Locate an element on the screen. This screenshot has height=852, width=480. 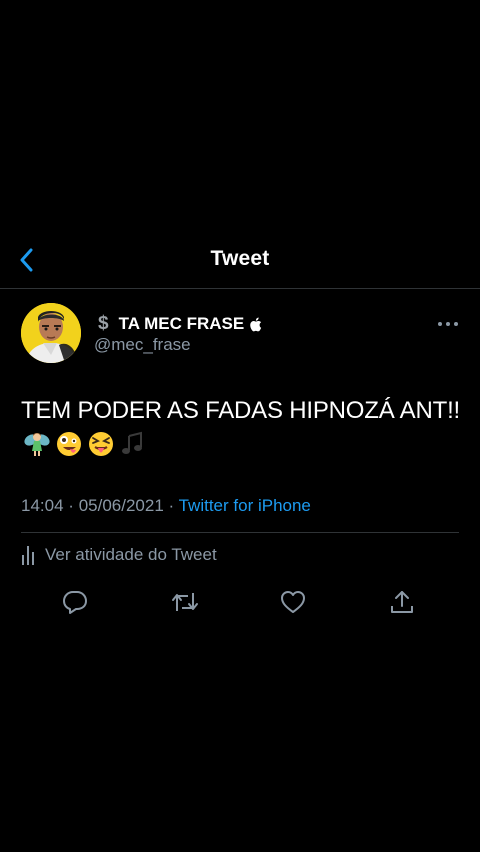
reply-button is located at coordinates (75, 602).